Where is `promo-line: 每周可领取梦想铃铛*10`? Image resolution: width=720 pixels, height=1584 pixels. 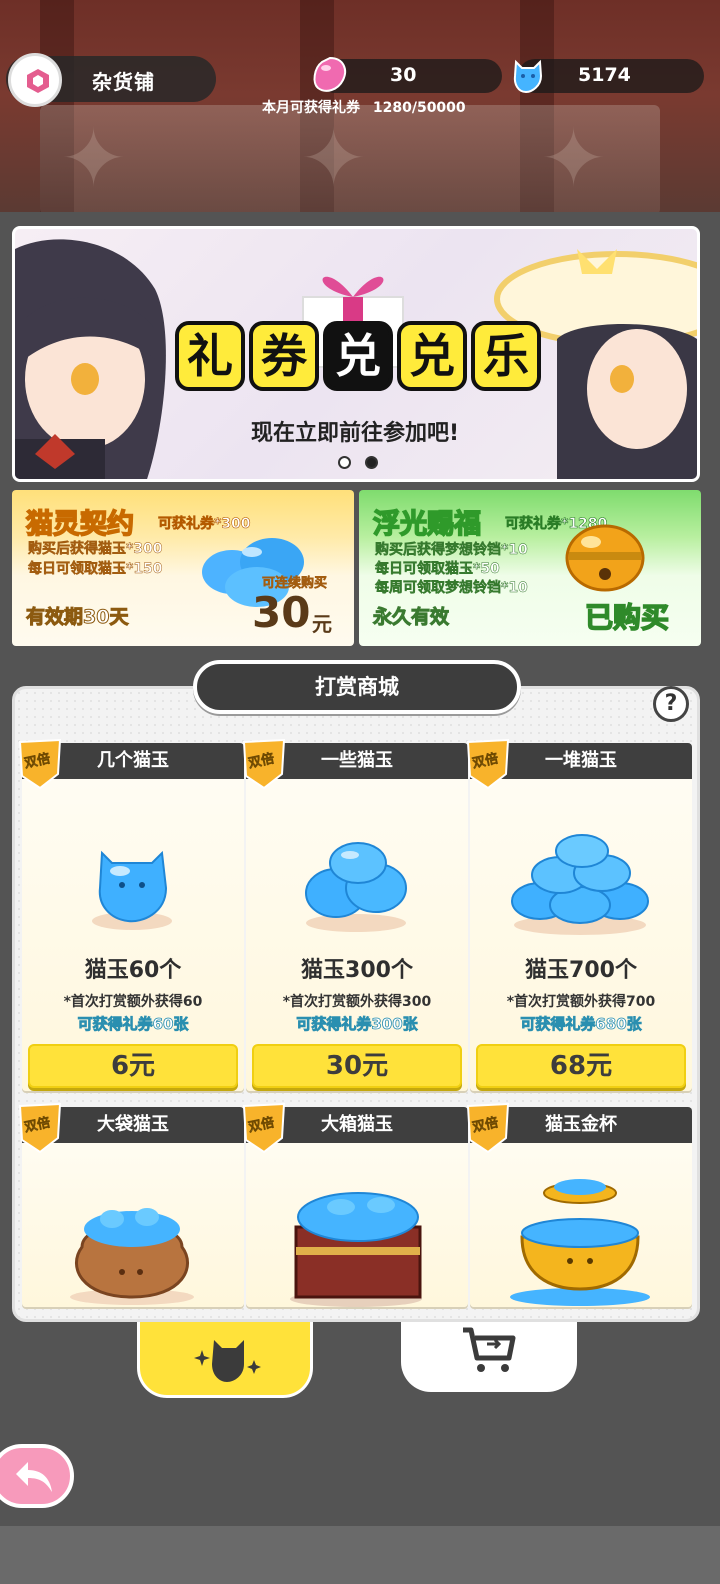
promo-line: 每周可领取梦想铃铛*10 is located at coordinates (451, 588).